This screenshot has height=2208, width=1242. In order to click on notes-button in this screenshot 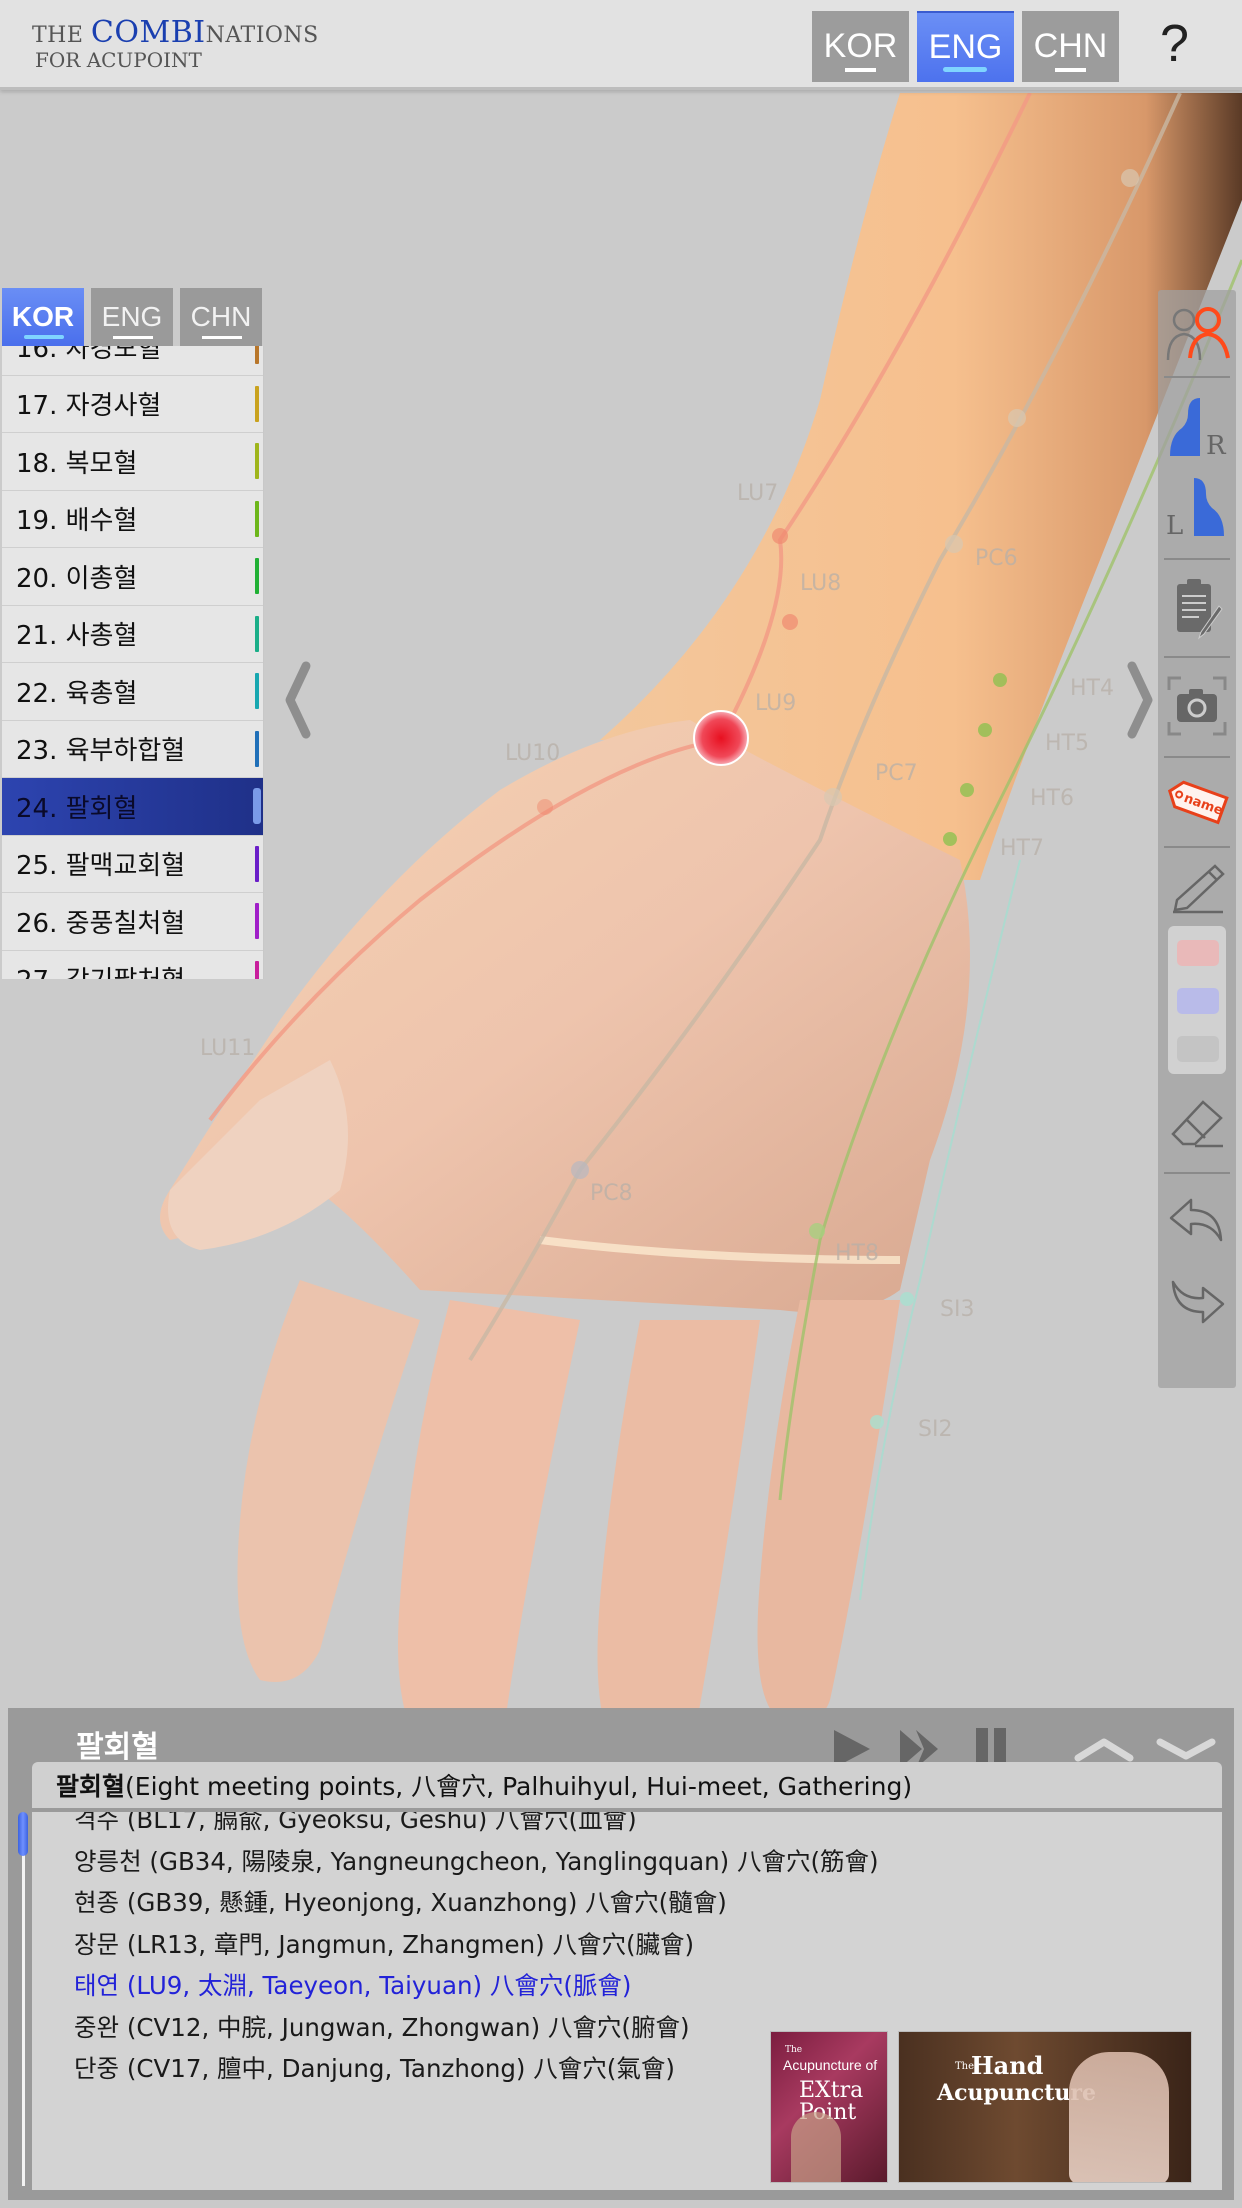, I will do `click(1197, 608)`.